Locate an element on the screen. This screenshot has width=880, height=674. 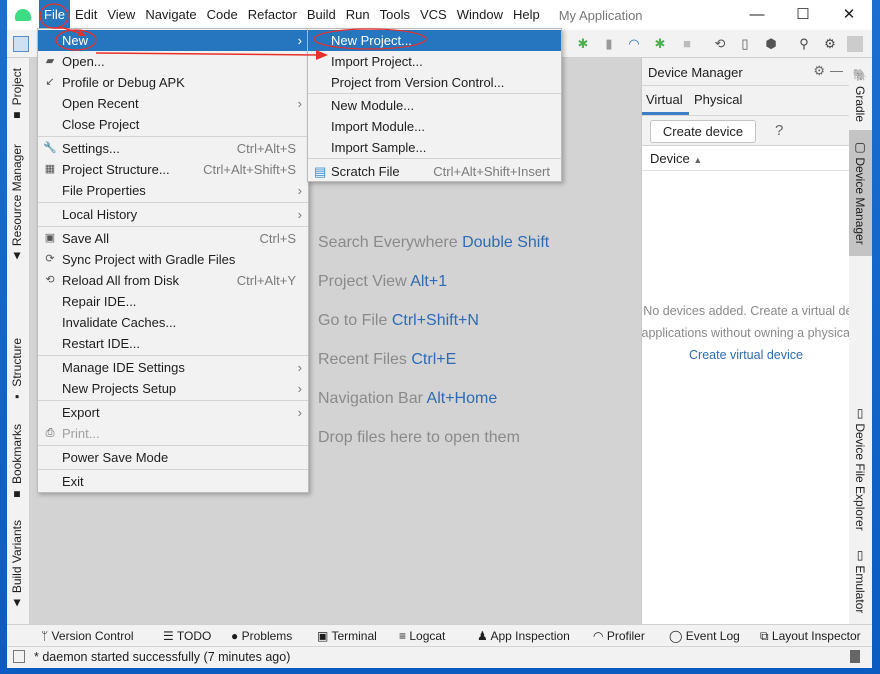
tab-physical: Physical is located at coordinates (718, 99).